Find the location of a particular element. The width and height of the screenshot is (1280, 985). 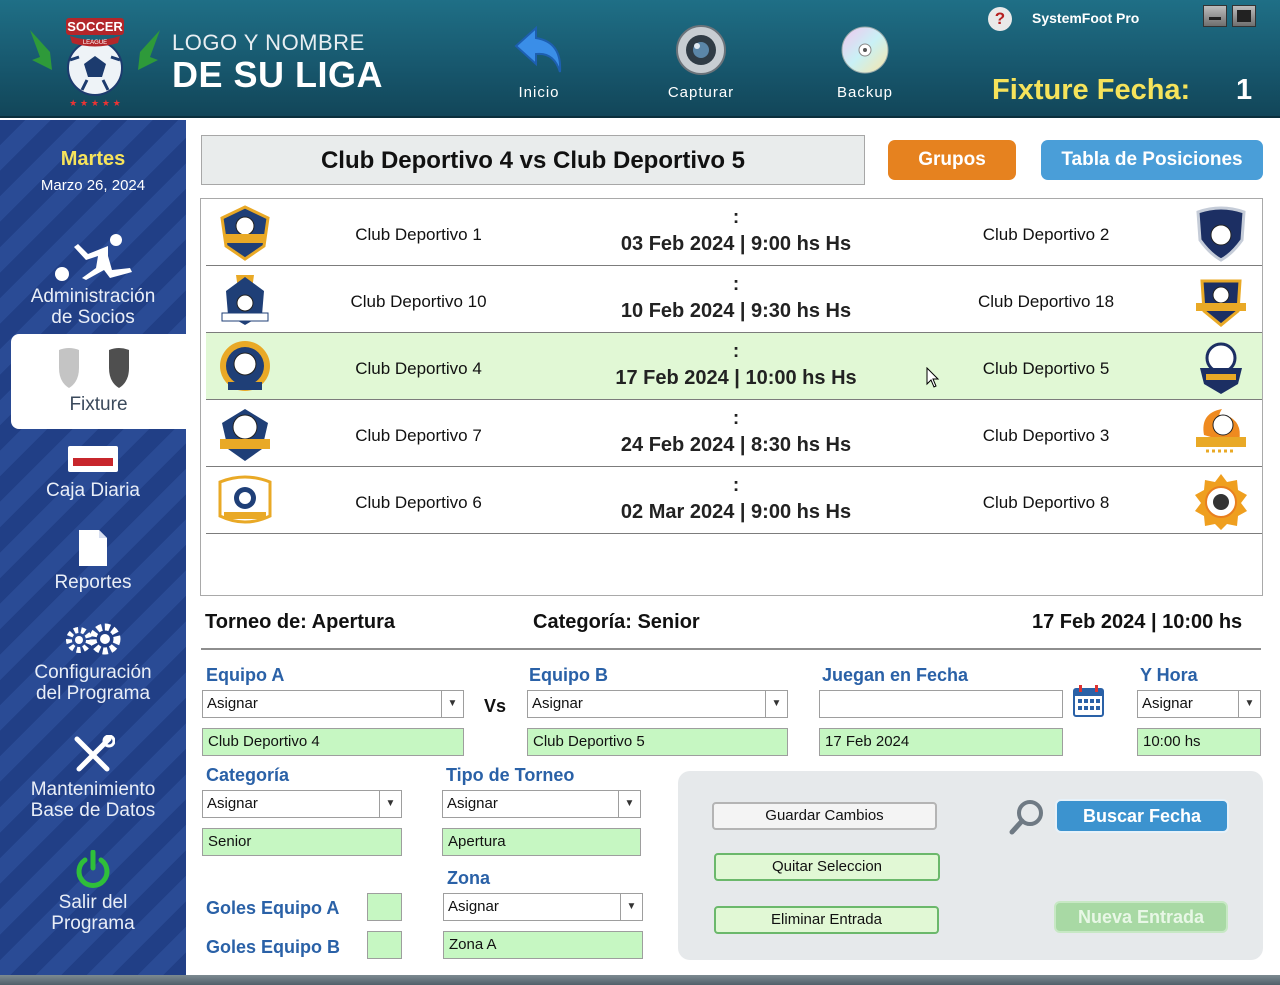

team-a-name: Club Deportivo 6 is located at coordinates (418, 502).